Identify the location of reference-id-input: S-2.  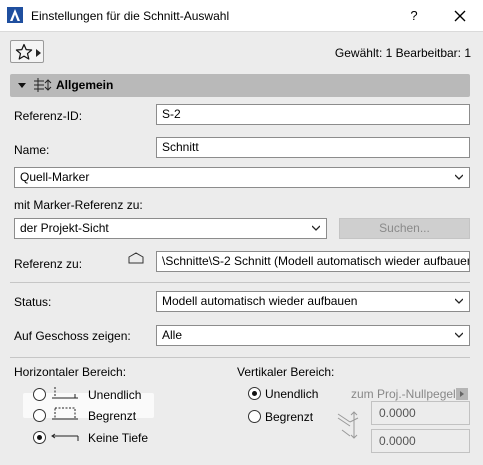
(313, 114).